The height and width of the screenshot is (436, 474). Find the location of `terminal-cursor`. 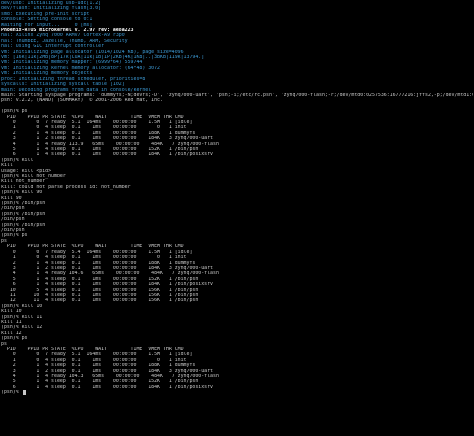

terminal-cursor is located at coordinates (24, 393).